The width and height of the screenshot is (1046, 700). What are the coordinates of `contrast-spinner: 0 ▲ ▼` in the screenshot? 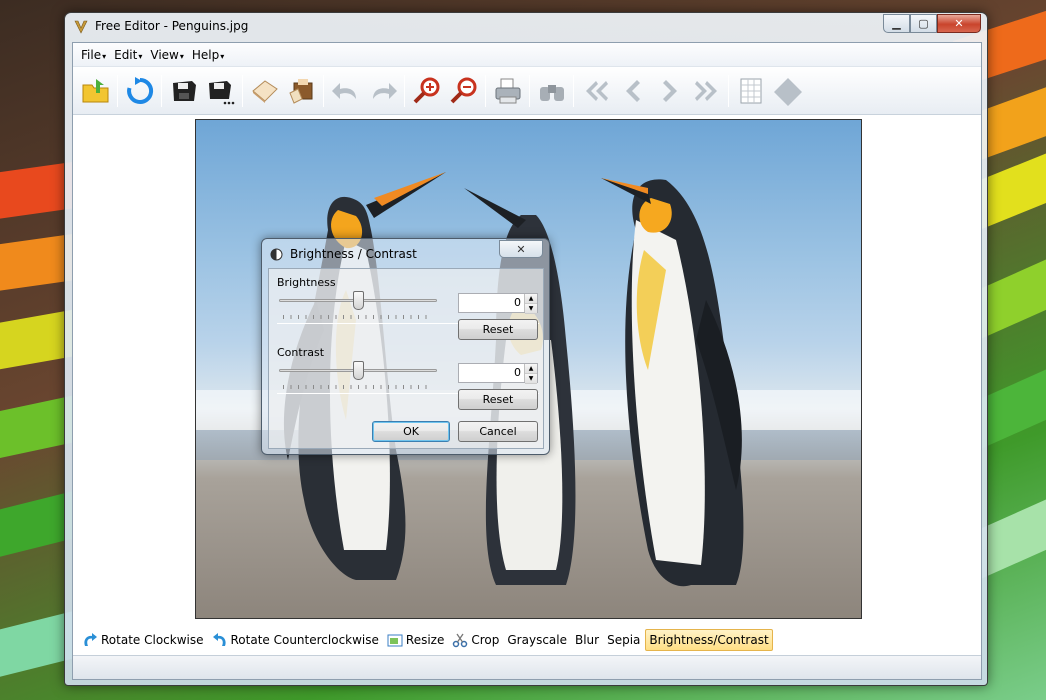 It's located at (498, 373).